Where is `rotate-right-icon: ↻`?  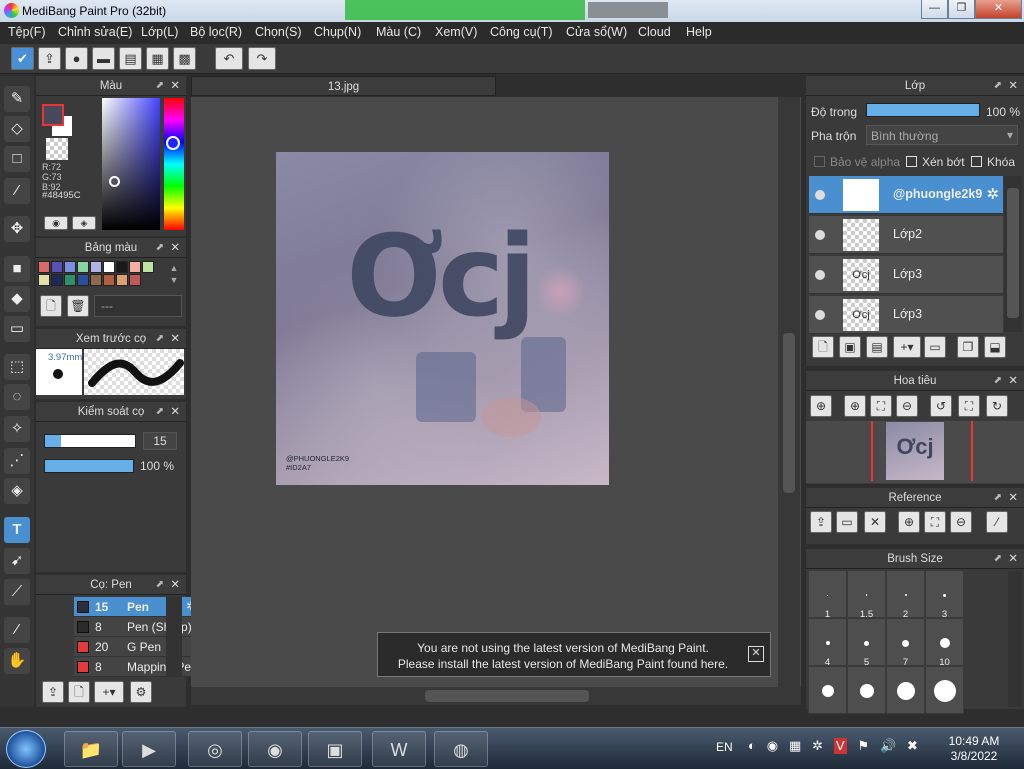 rotate-right-icon: ↻ is located at coordinates (997, 406).